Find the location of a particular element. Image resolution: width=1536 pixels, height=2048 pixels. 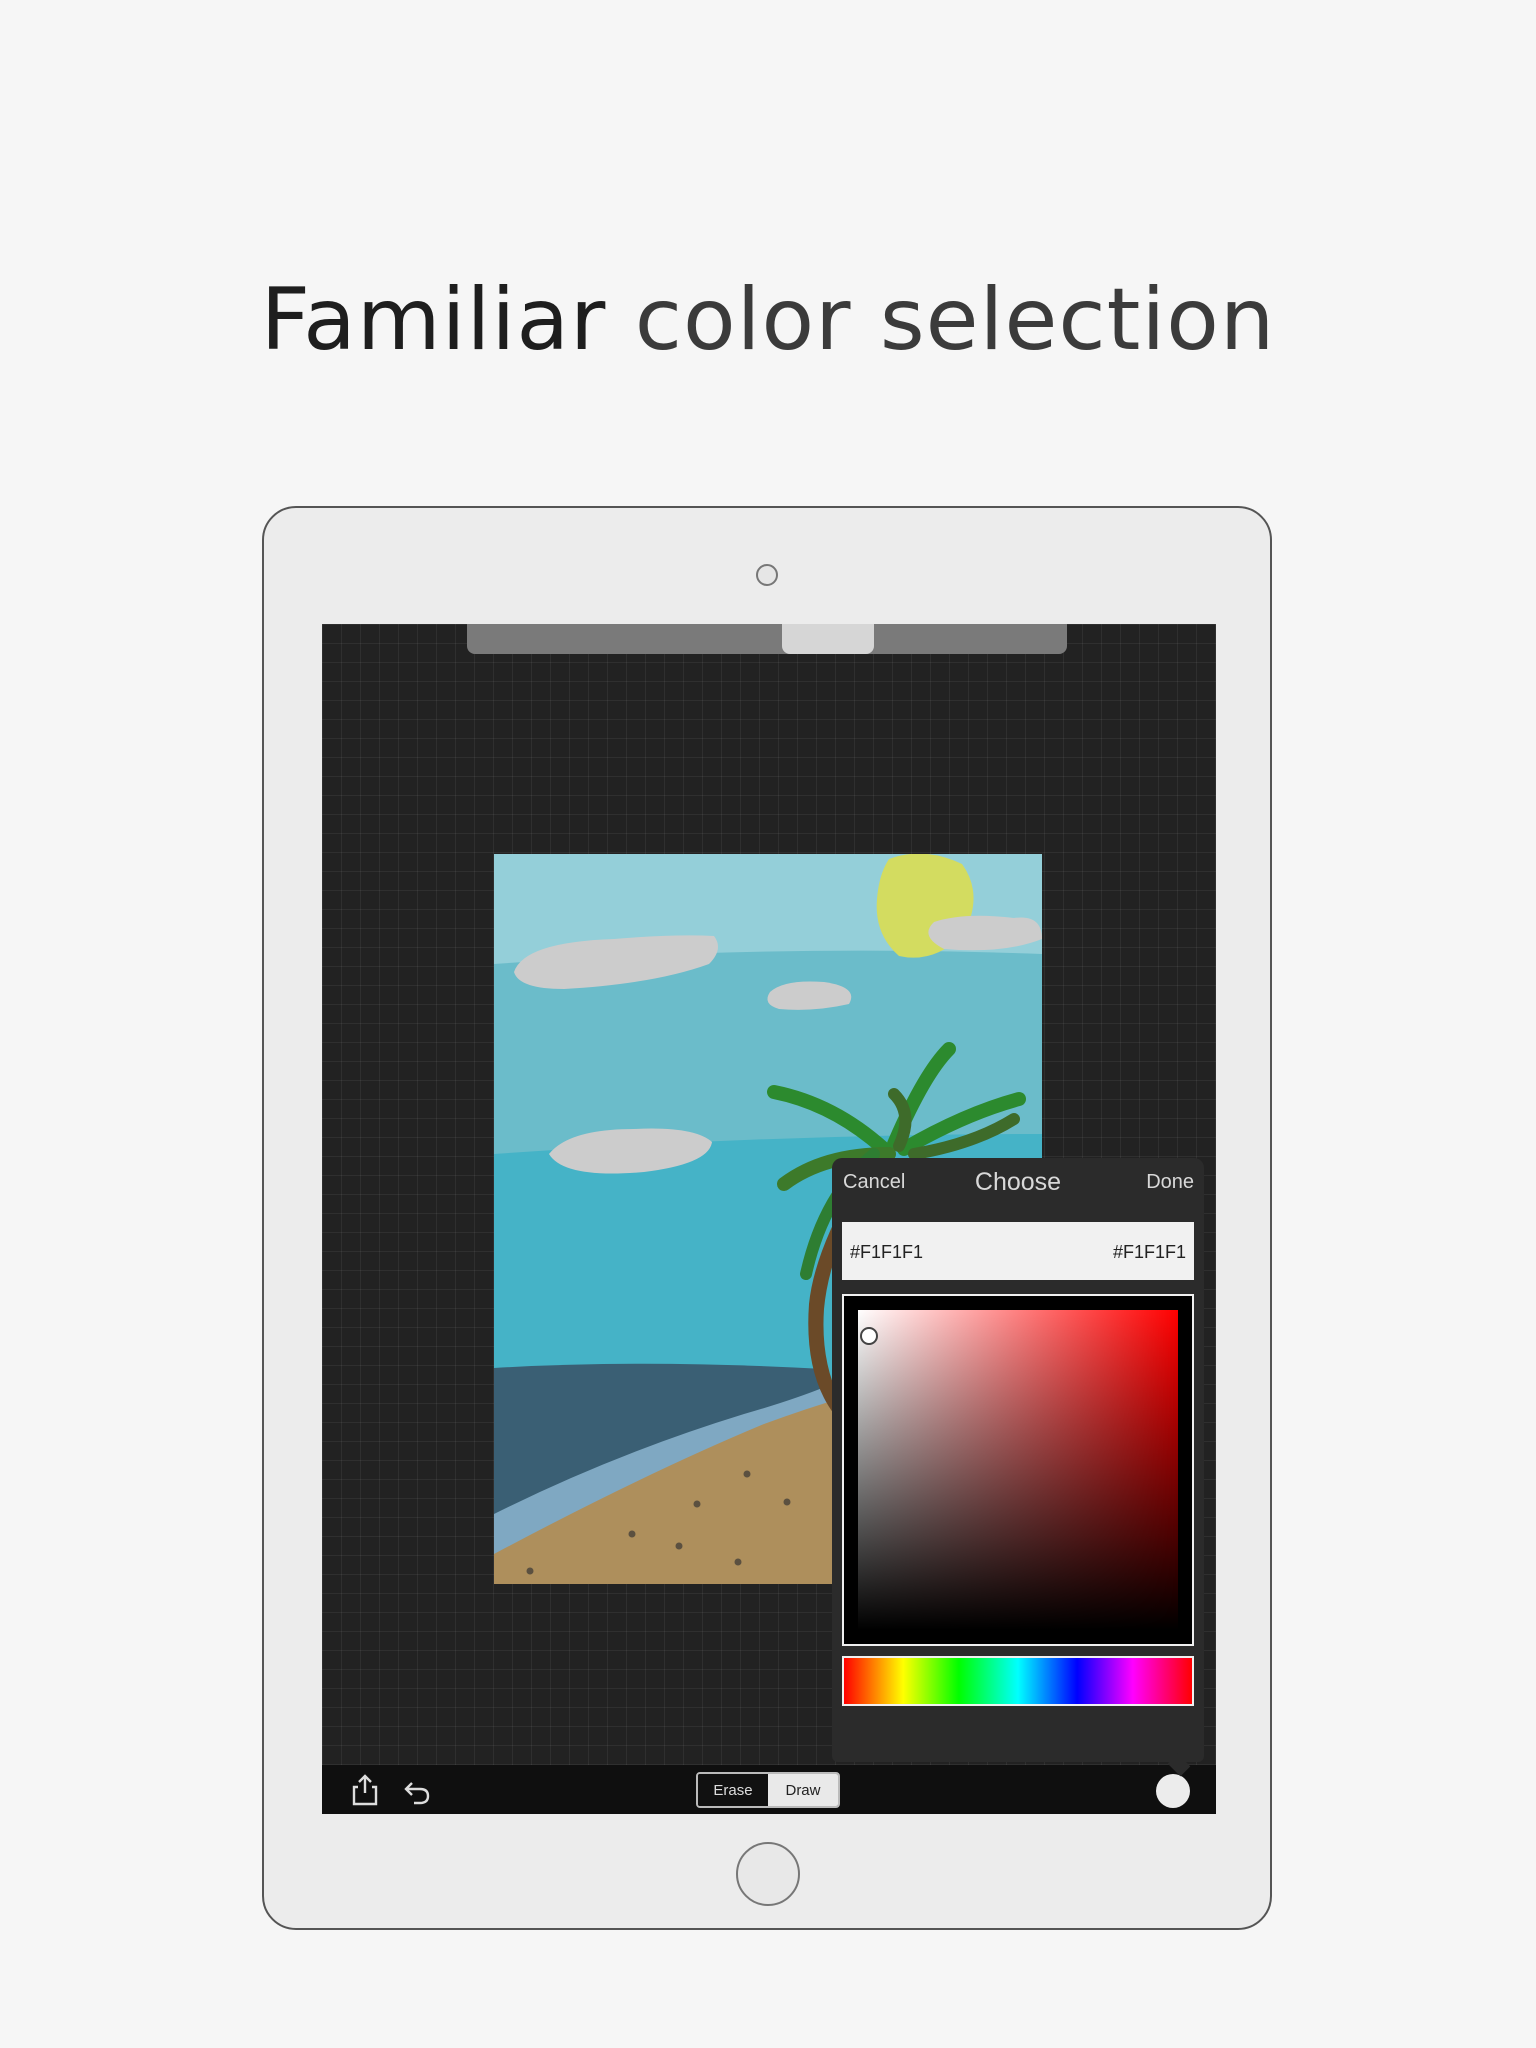

saturation-brightness-gradient is located at coordinates (1018, 1470).